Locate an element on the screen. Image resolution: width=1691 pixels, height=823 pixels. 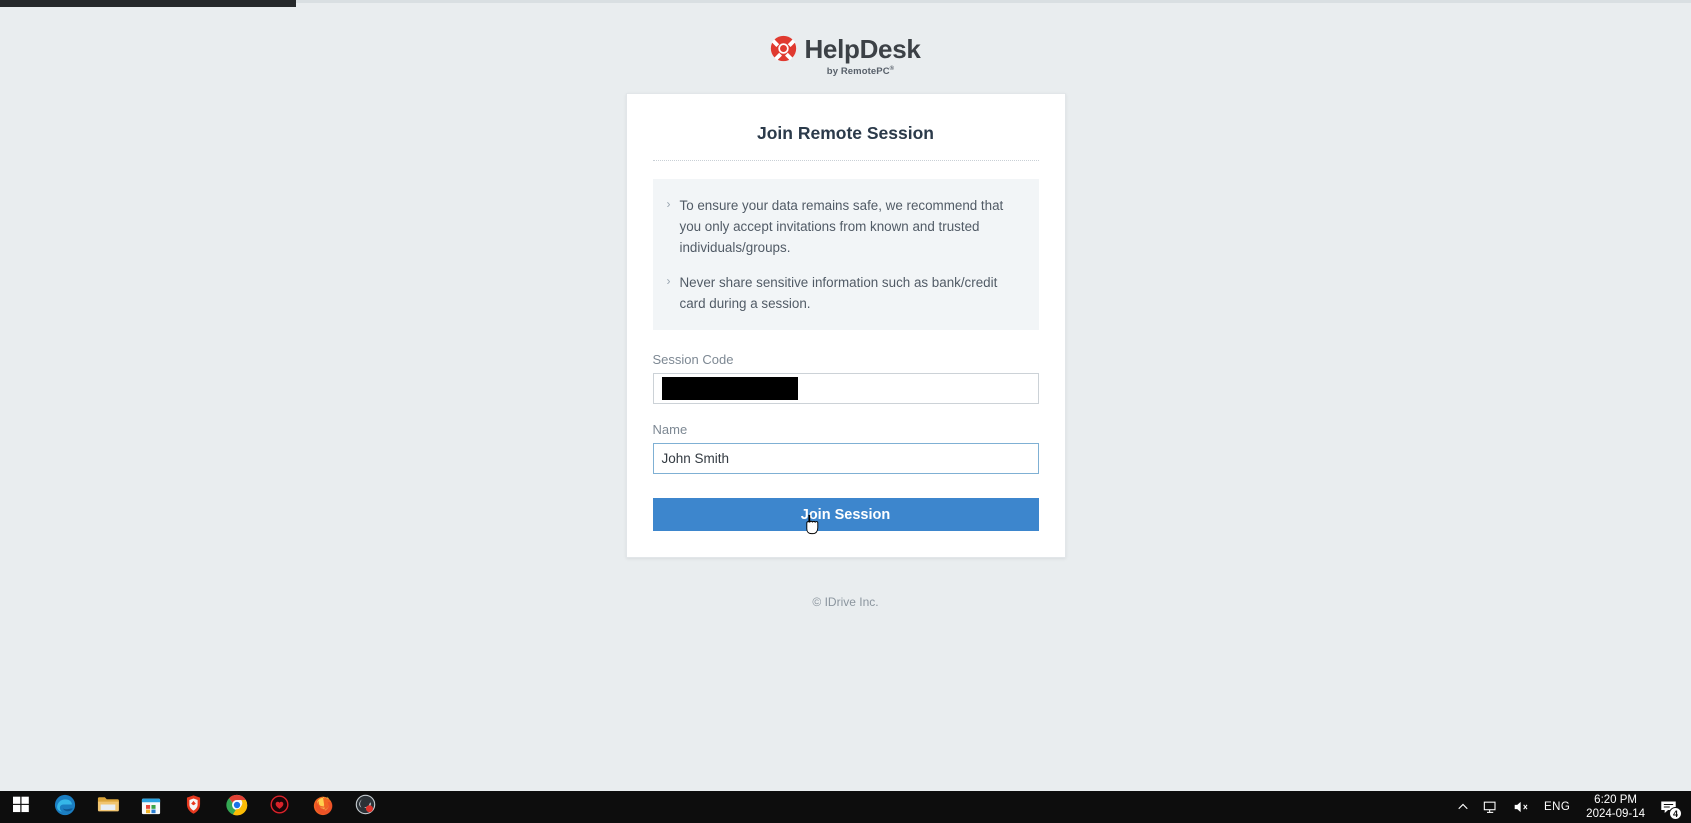
browser-window-edge is located at coordinates (148, 3).